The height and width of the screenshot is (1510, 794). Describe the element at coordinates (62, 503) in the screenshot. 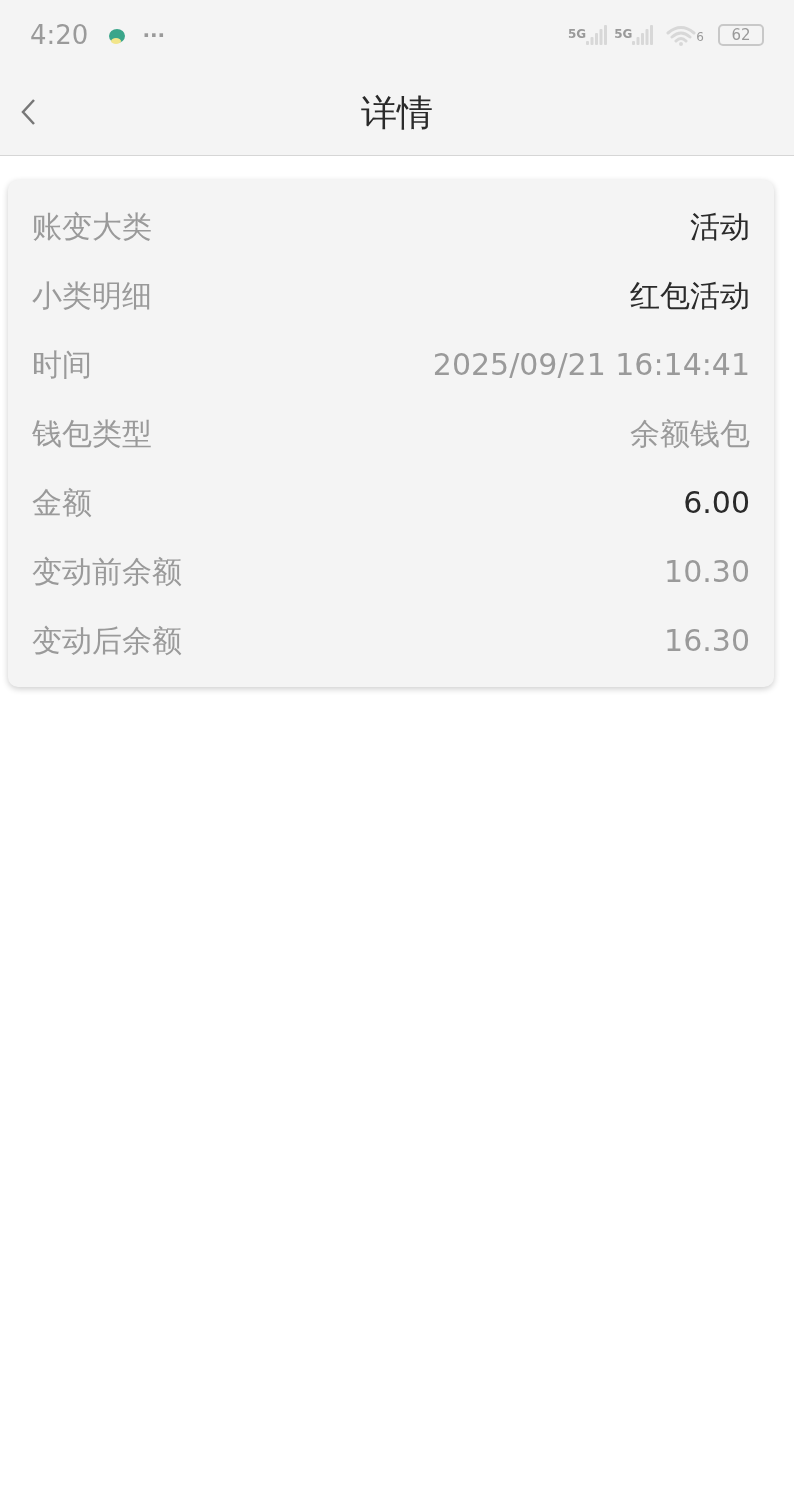

I see `detail-label: 金额` at that location.